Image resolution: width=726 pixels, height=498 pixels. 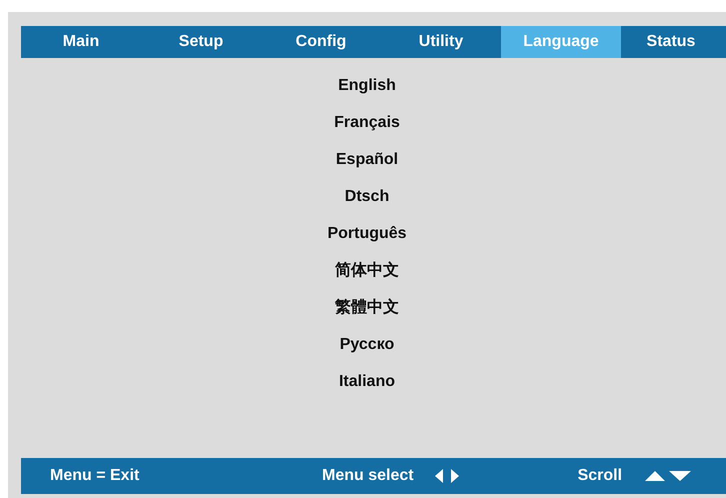 I want to click on language-option: Français, so click(x=367, y=131).